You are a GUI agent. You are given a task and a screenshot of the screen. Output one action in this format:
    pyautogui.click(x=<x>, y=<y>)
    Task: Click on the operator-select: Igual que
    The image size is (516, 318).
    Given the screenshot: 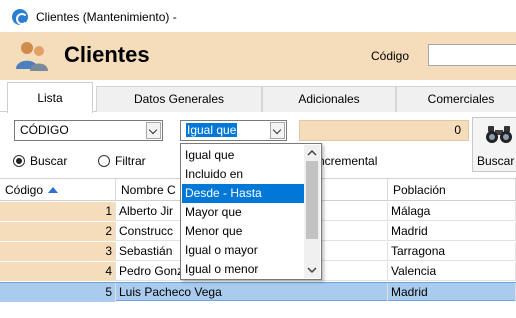 What is the action you would take?
    pyautogui.click(x=233, y=130)
    